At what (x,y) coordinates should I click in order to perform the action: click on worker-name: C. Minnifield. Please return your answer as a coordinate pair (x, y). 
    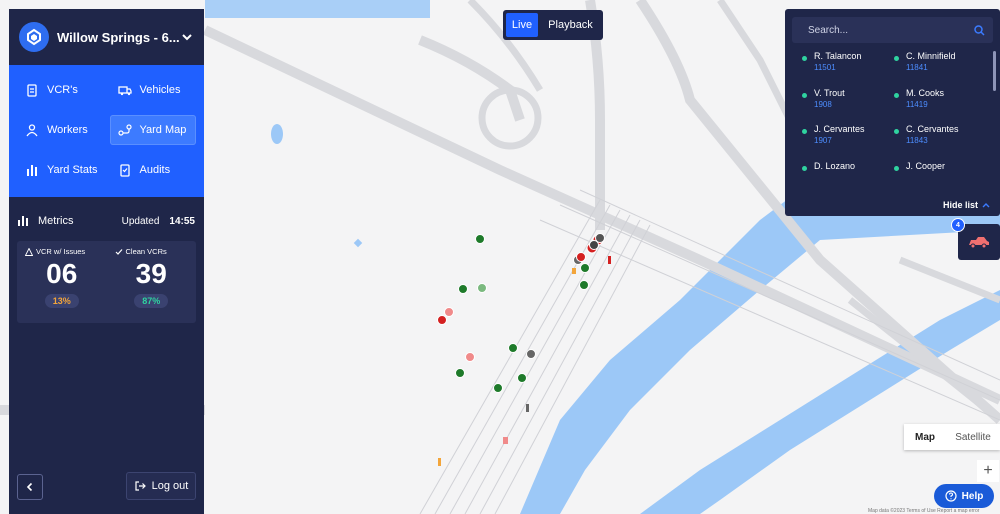
    Looking at the image, I should click on (931, 56).